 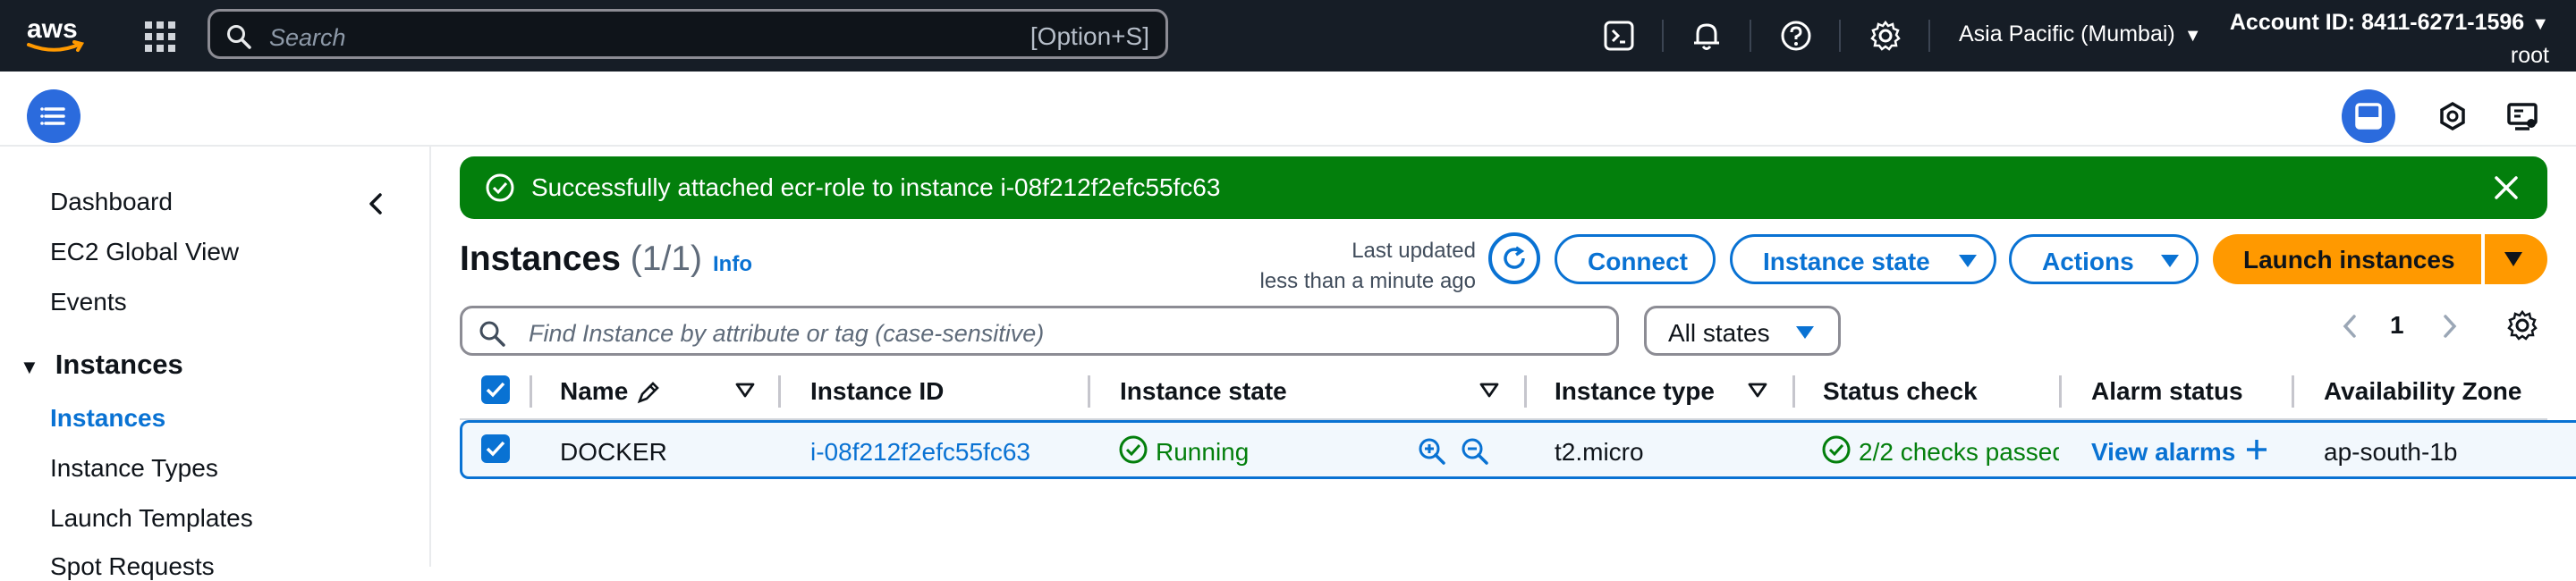 What do you see at coordinates (1089, 36) in the screenshot?
I see `search-shortcut: [Option+S]` at bounding box center [1089, 36].